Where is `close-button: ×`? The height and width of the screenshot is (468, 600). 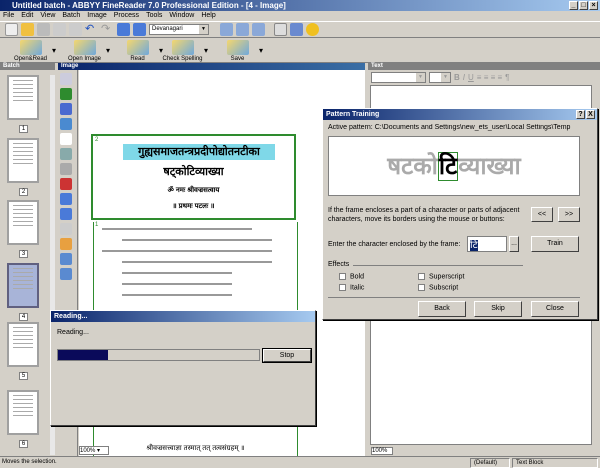 close-button: × is located at coordinates (593, 5).